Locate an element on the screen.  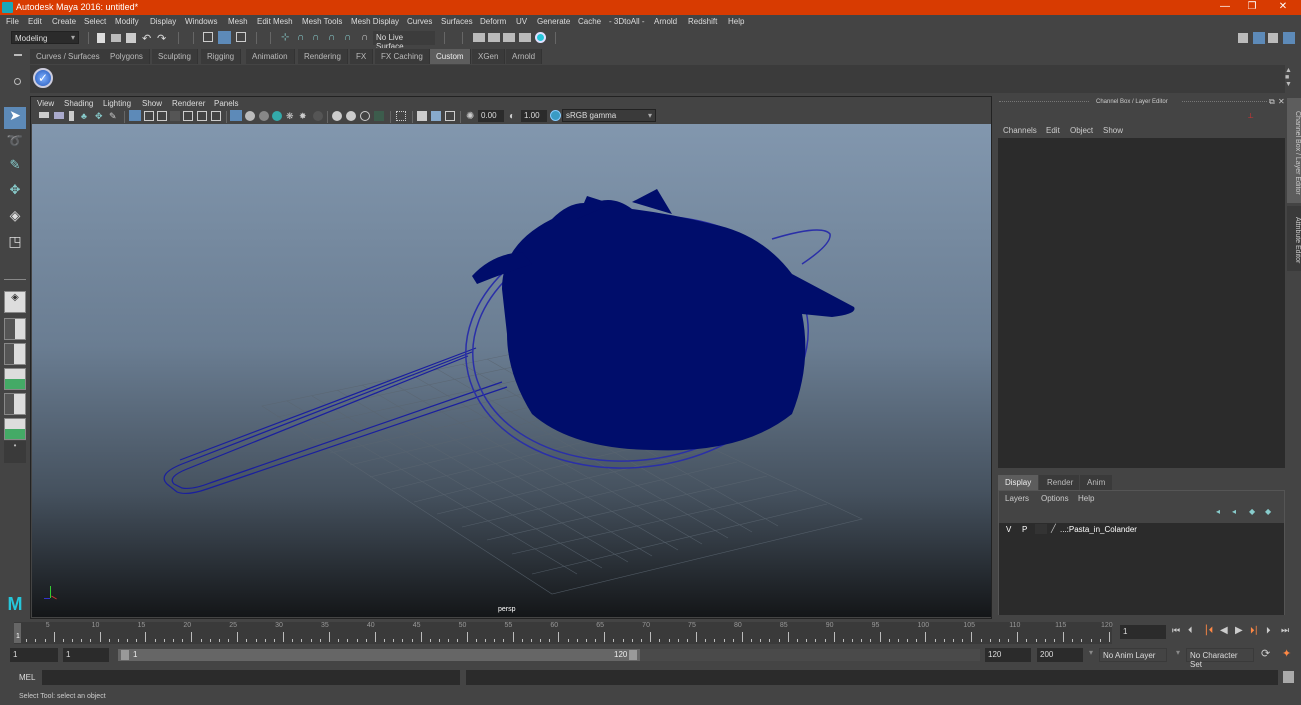
menu-3dtoall: - 3DtoAll - is located at coordinates (627, 21).